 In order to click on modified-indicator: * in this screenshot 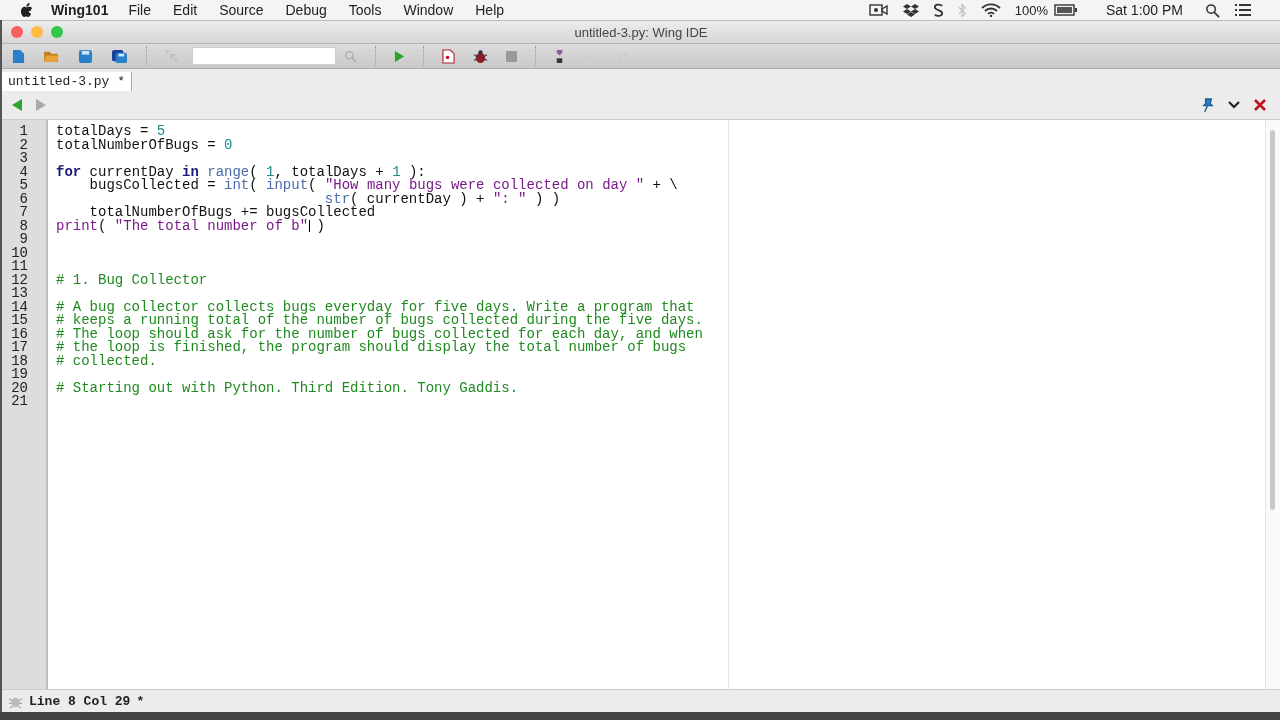, I will do `click(140, 701)`.